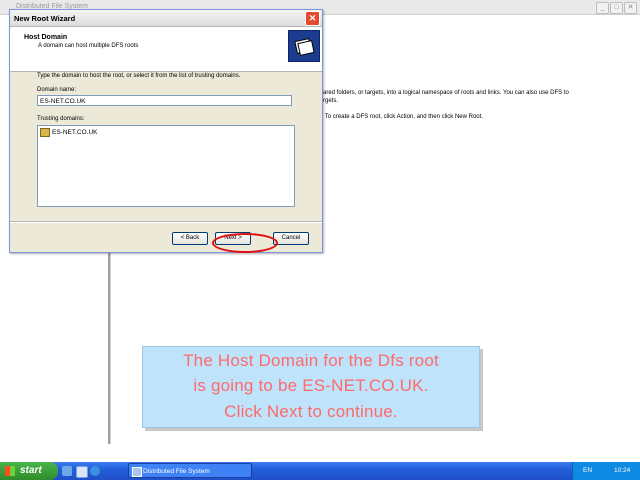  Describe the element at coordinates (304, 46) in the screenshot. I see `folder-wizard-icon` at that location.